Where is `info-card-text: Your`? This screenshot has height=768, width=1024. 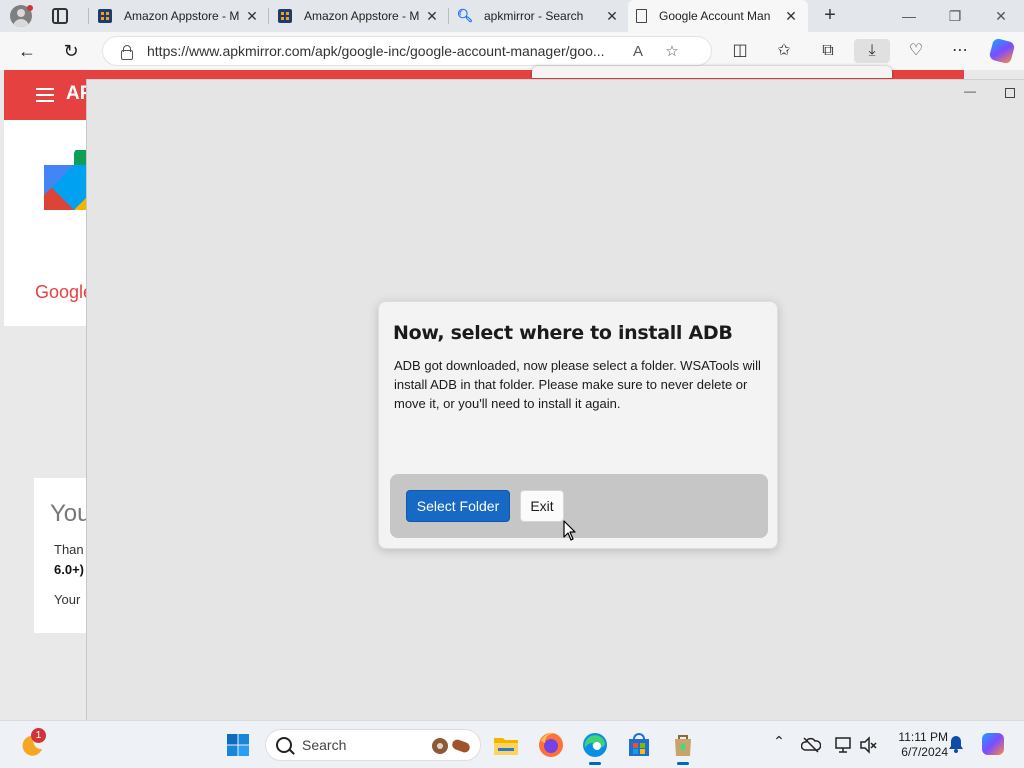 info-card-text: Your is located at coordinates (67, 599).